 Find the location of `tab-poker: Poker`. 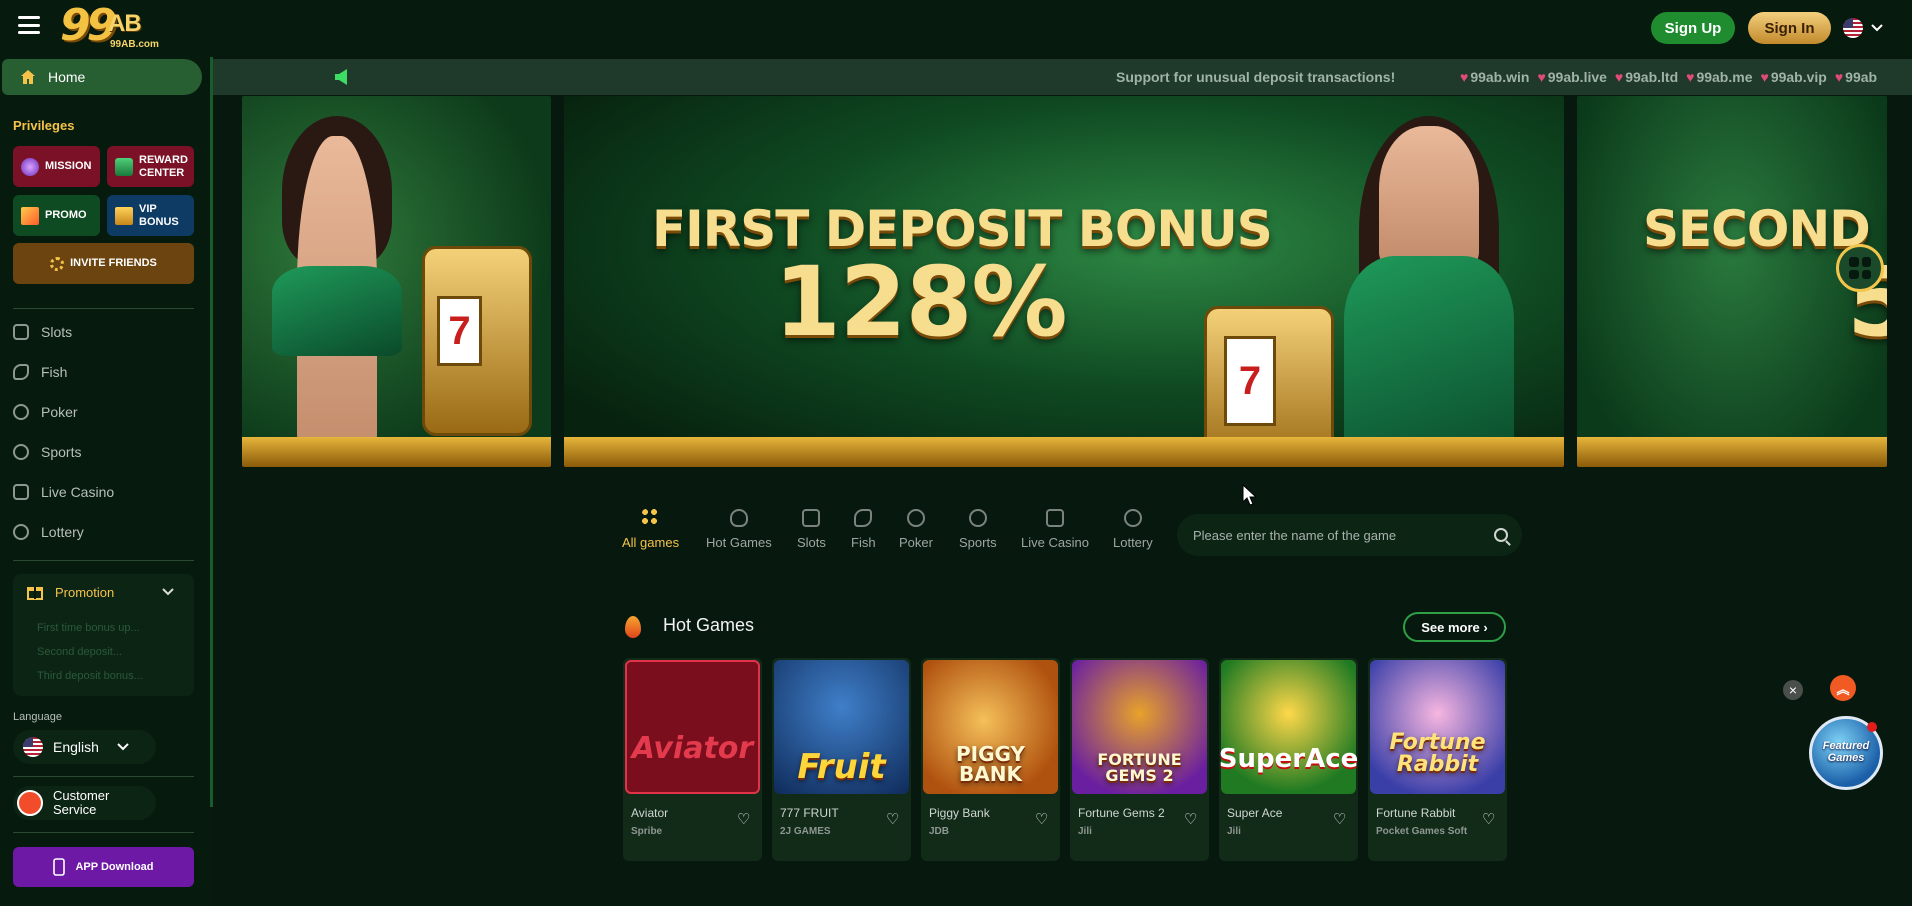

tab-poker: Poker is located at coordinates (916, 535).